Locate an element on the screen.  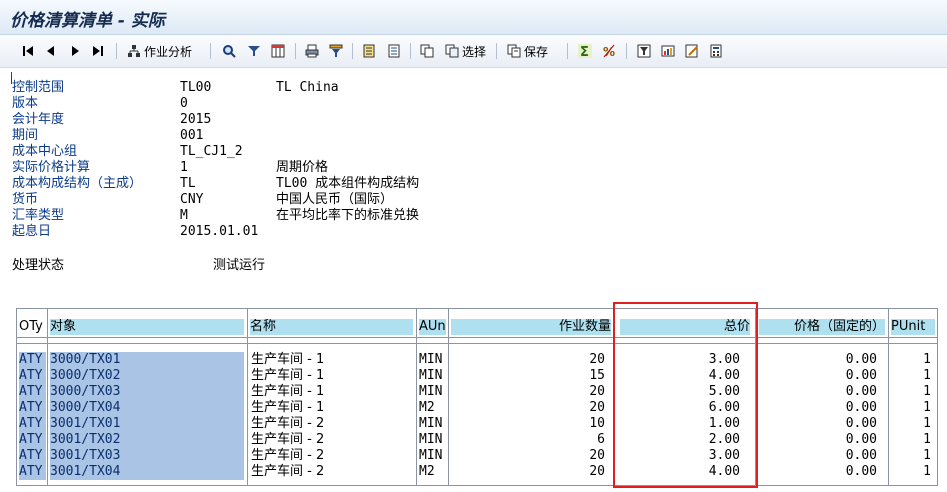
layout-button is located at coordinates (278, 51).